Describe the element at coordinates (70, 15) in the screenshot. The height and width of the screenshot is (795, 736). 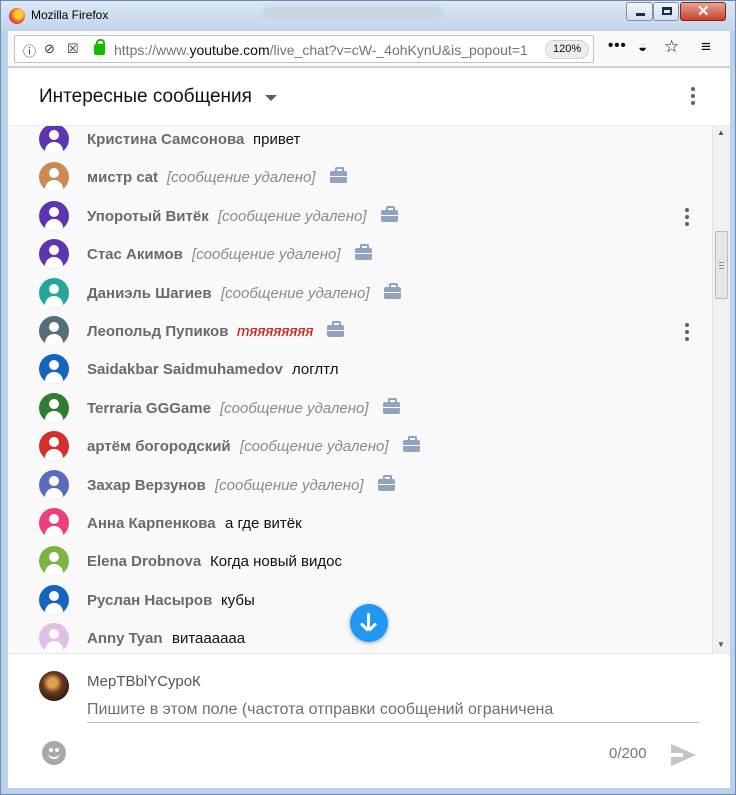
I see `window-title: Mozilla Firefox` at that location.